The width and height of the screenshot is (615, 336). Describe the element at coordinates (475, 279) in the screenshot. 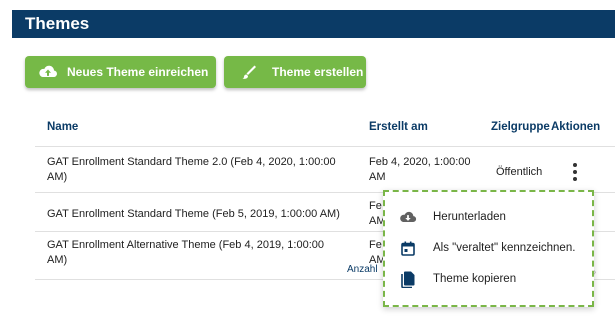

I see `menu-item-label: Theme kopieren` at that location.